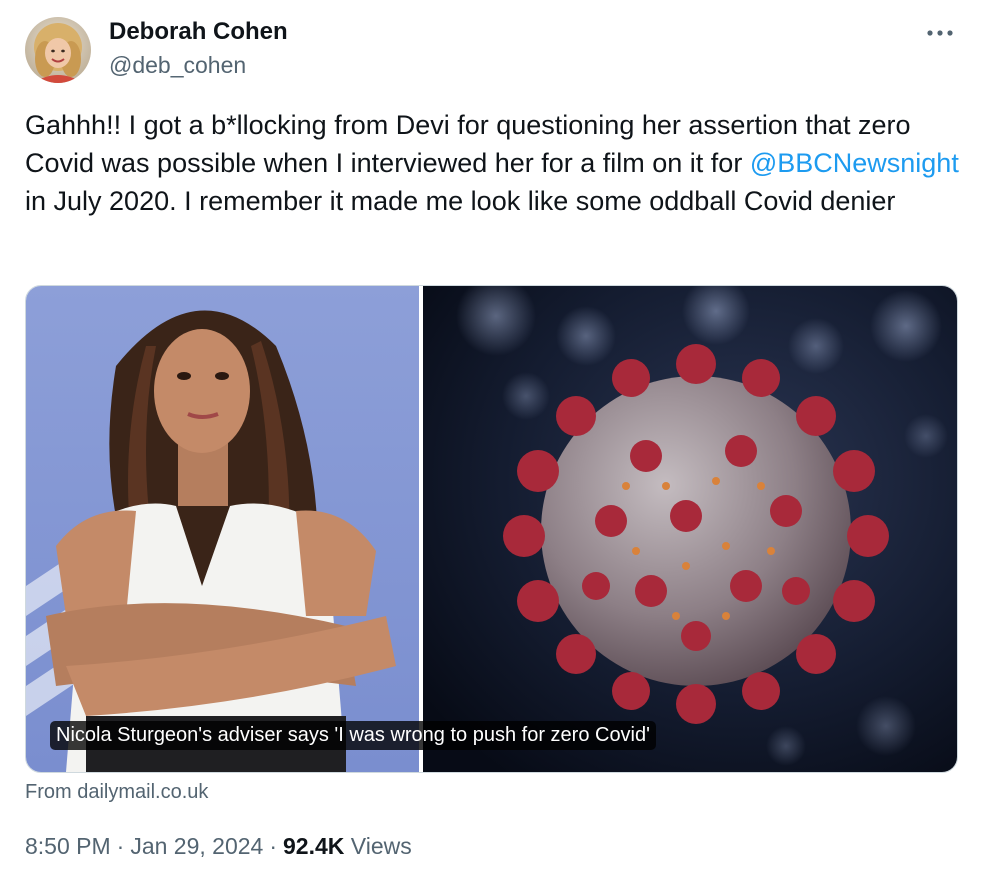 This screenshot has height=889, width=985. I want to click on views-count: 92.4K, so click(314, 846).